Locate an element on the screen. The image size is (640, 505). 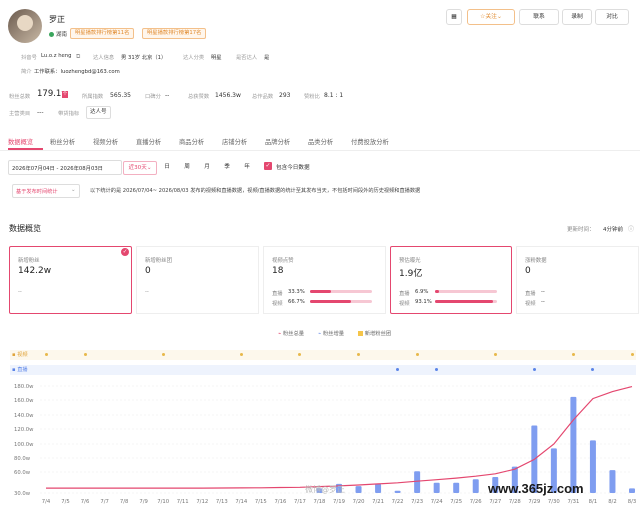
verified-label: 湖南 is located at coordinates (62, 35).